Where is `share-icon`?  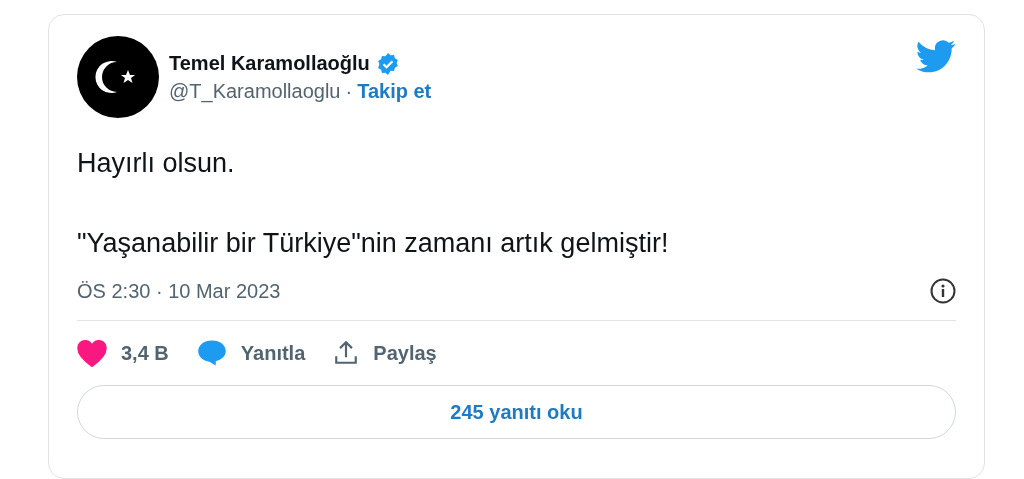
share-icon is located at coordinates (346, 353).